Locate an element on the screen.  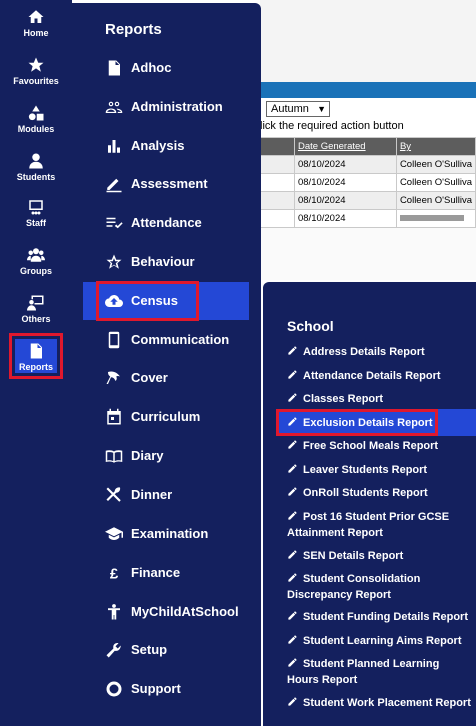
rail-item-groups: Groups is located at coordinates (36, 264).